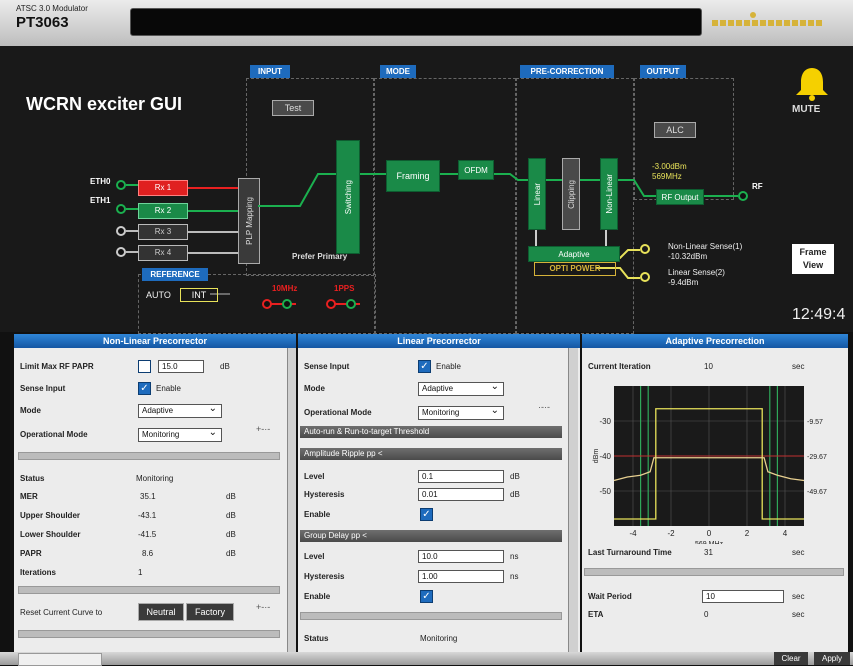 The image size is (853, 666). Describe the element at coordinates (344, 288) in the screenshot. I see `ref-1pps-label: 1PPS` at that location.